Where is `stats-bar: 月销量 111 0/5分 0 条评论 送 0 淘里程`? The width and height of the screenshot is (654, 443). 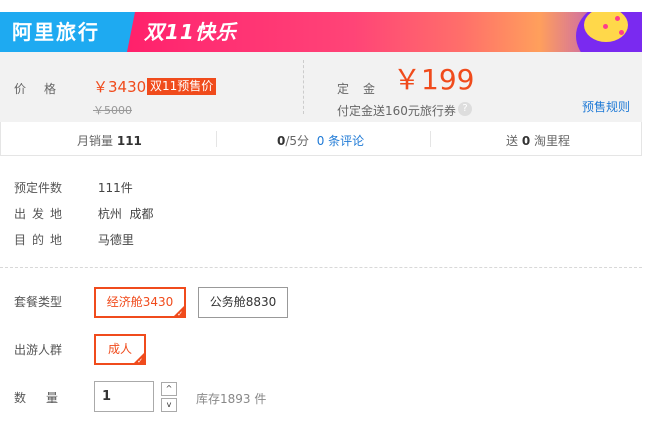 stats-bar: 月销量 111 0/5分 0 条评论 送 0 淘里程 is located at coordinates (321, 139).